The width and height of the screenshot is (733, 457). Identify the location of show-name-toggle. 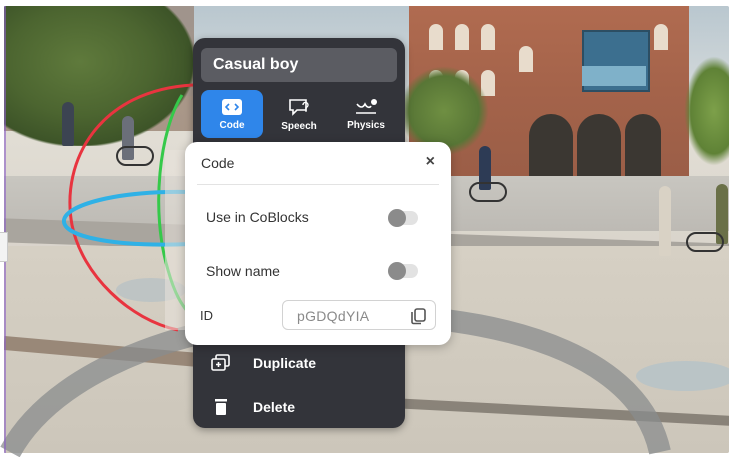
(403, 271).